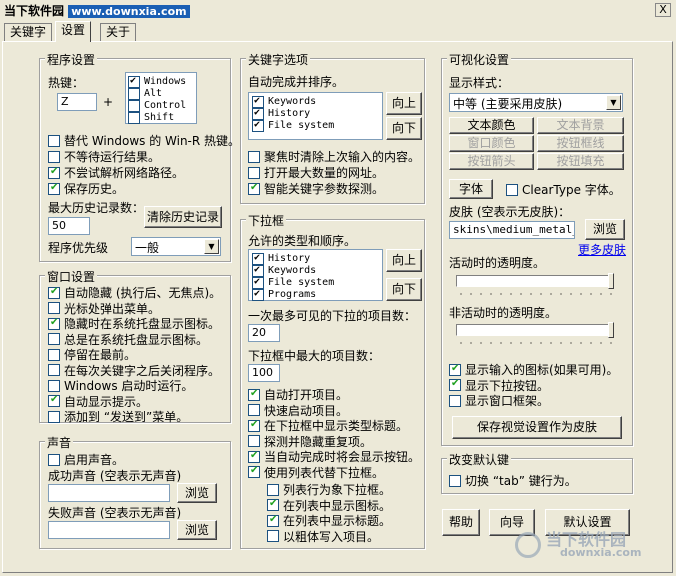  Describe the element at coordinates (109, 530) in the screenshot. I see `fail-sound-input` at that location.